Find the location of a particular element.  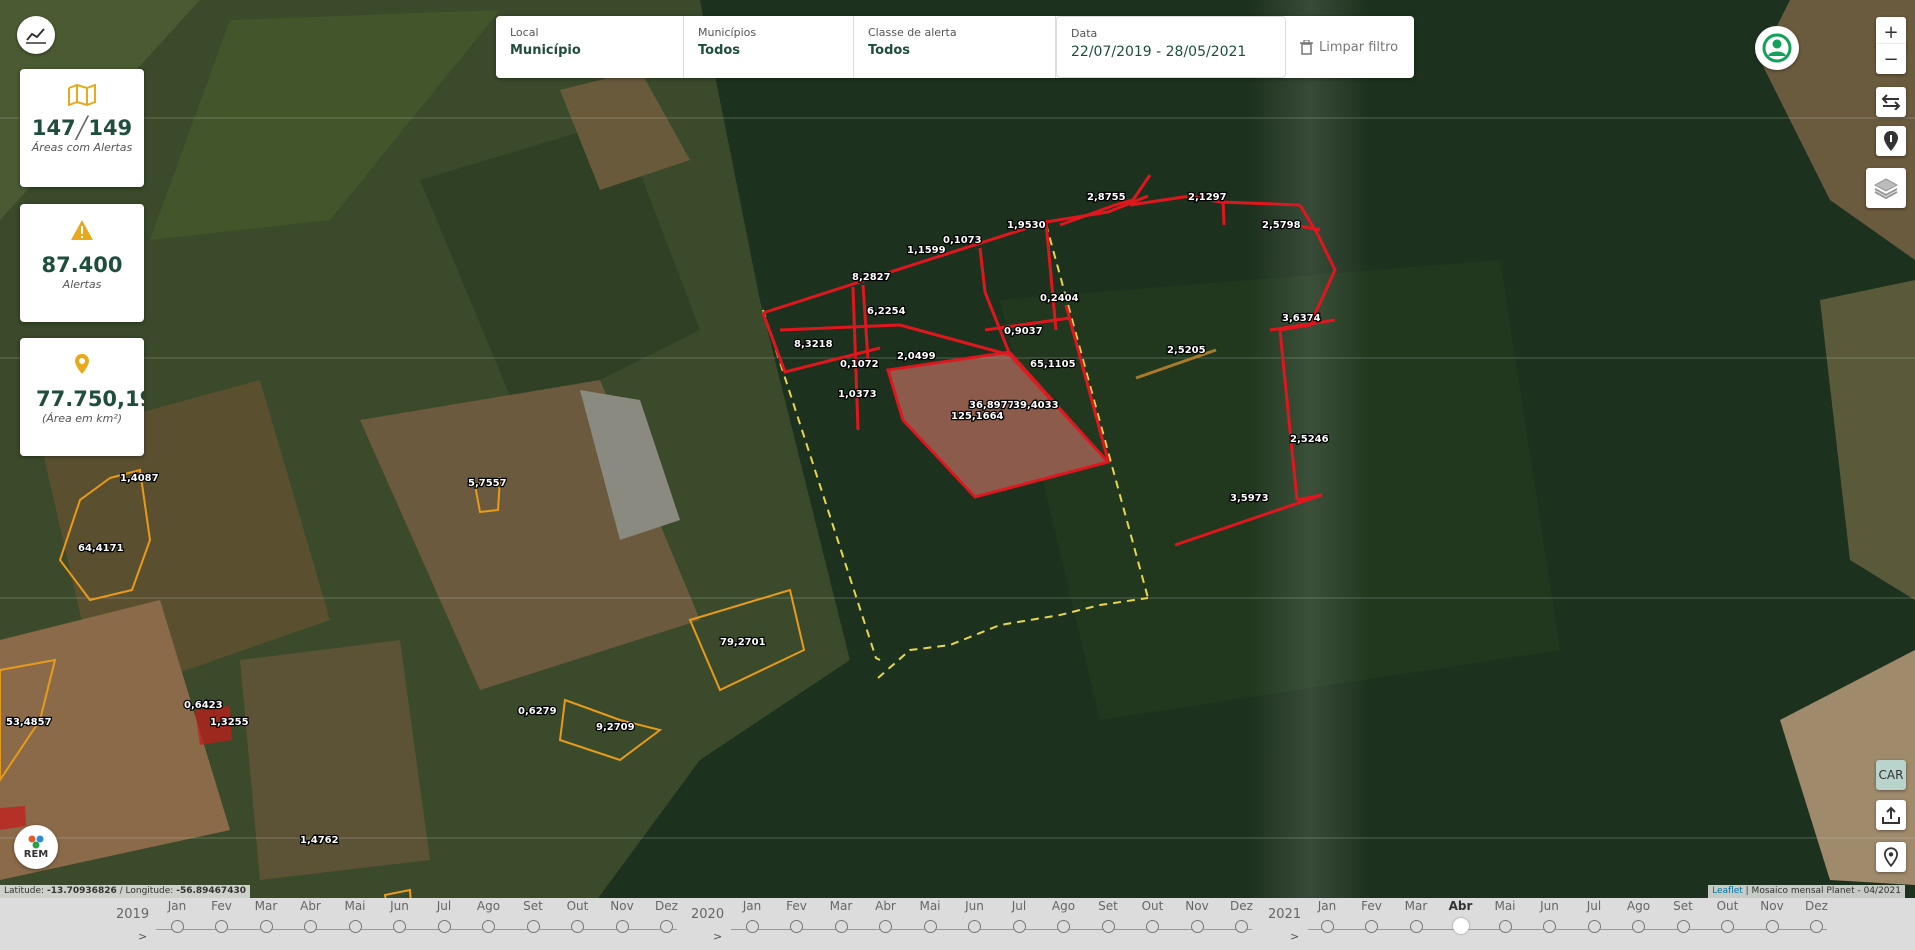

filter-data: Data 22/07/2019 - 28/05/2021 is located at coordinates (1171, 47).